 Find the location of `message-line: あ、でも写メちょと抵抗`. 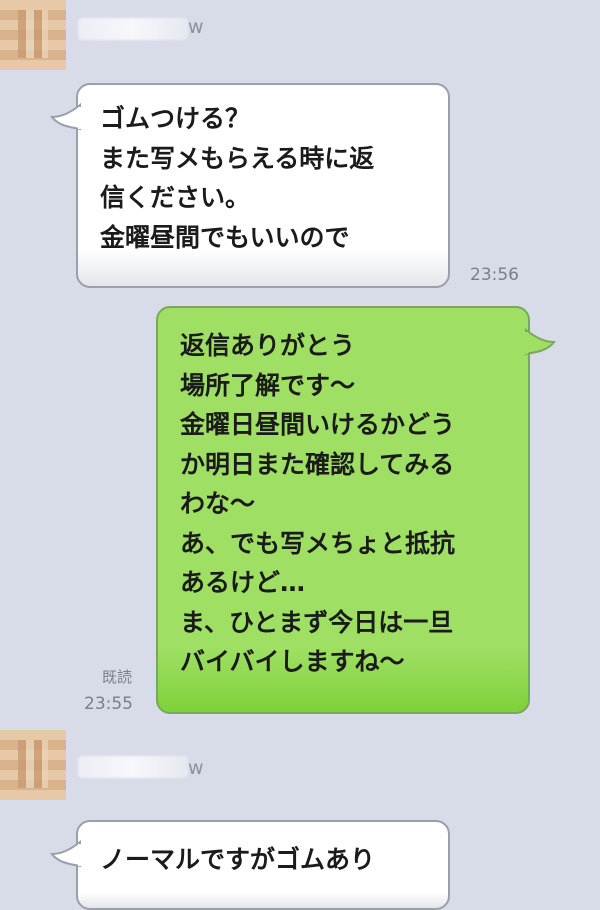

message-line: あ、でも写メちょと抵抗 is located at coordinates (318, 543).